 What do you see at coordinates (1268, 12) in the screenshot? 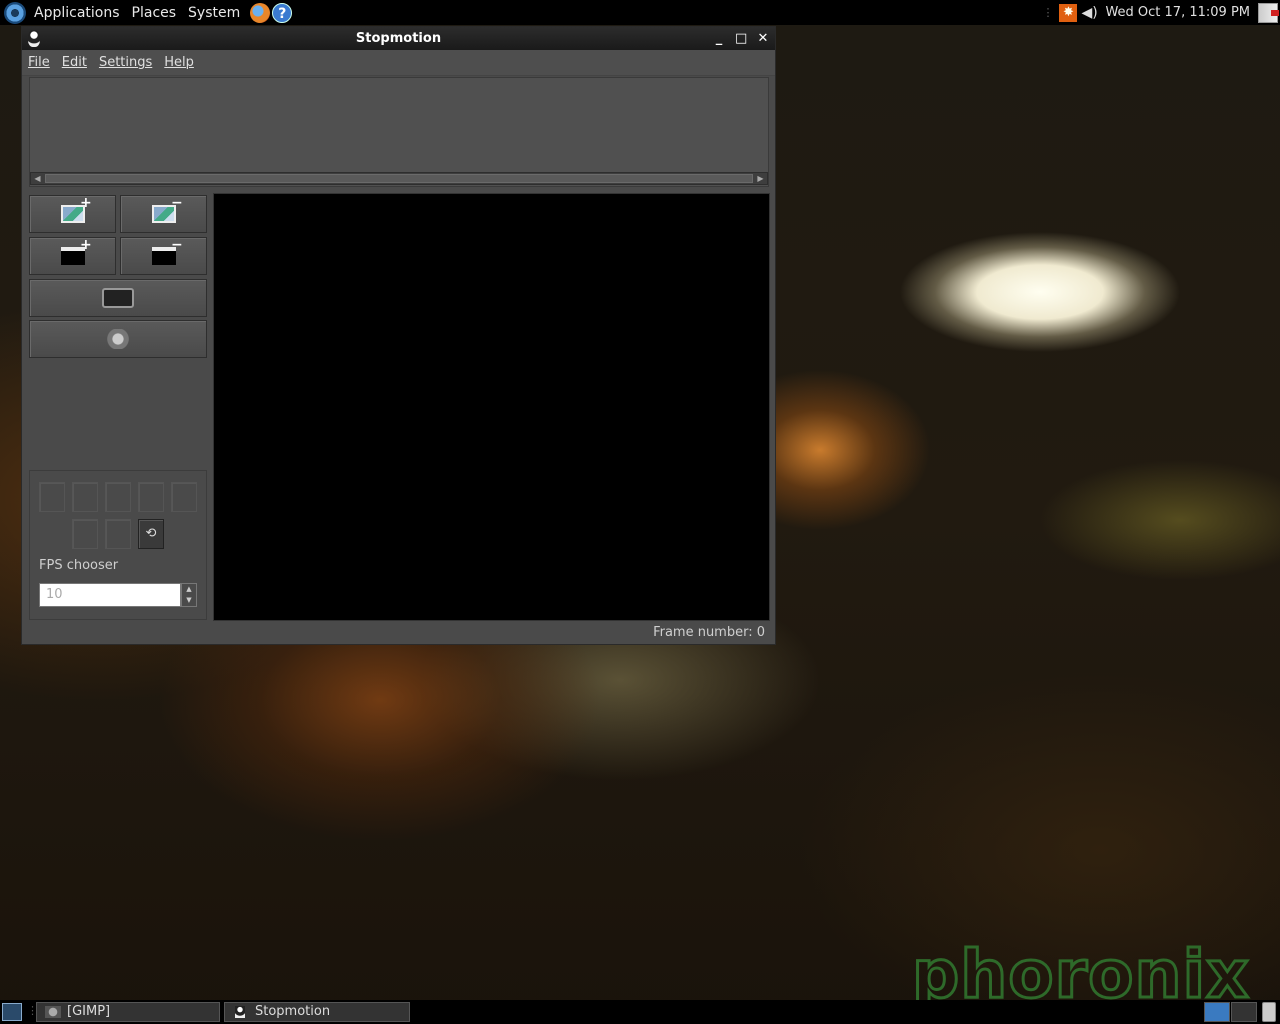
I see `logout-icon` at bounding box center [1268, 12].